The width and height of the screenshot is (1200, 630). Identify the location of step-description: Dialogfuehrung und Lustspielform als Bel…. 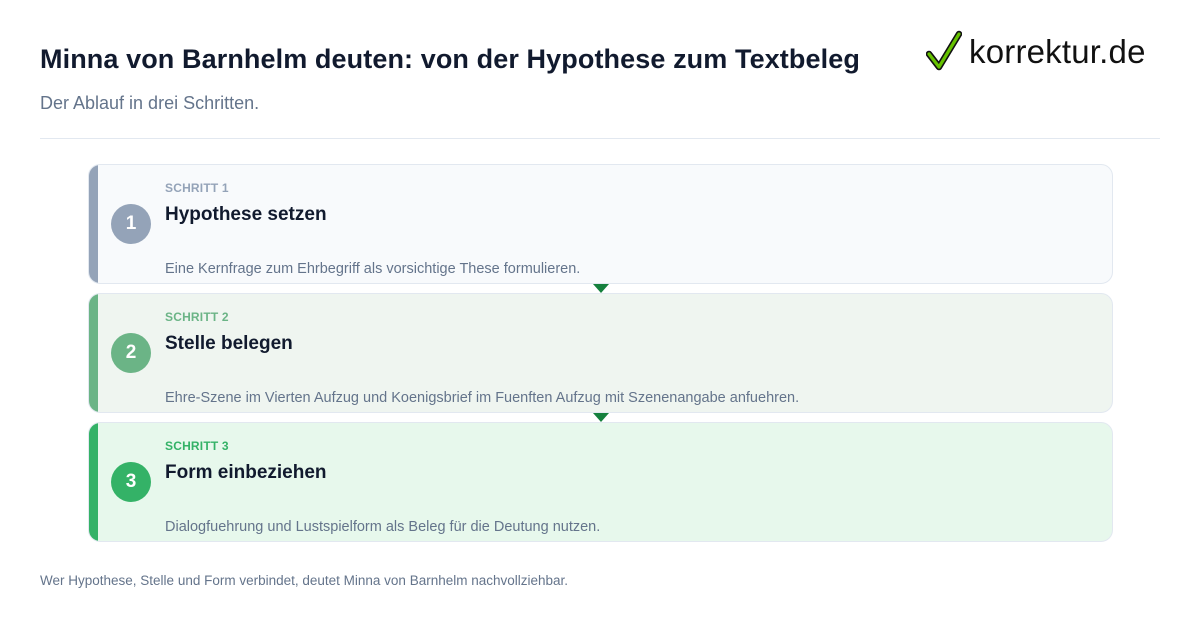
(383, 527).